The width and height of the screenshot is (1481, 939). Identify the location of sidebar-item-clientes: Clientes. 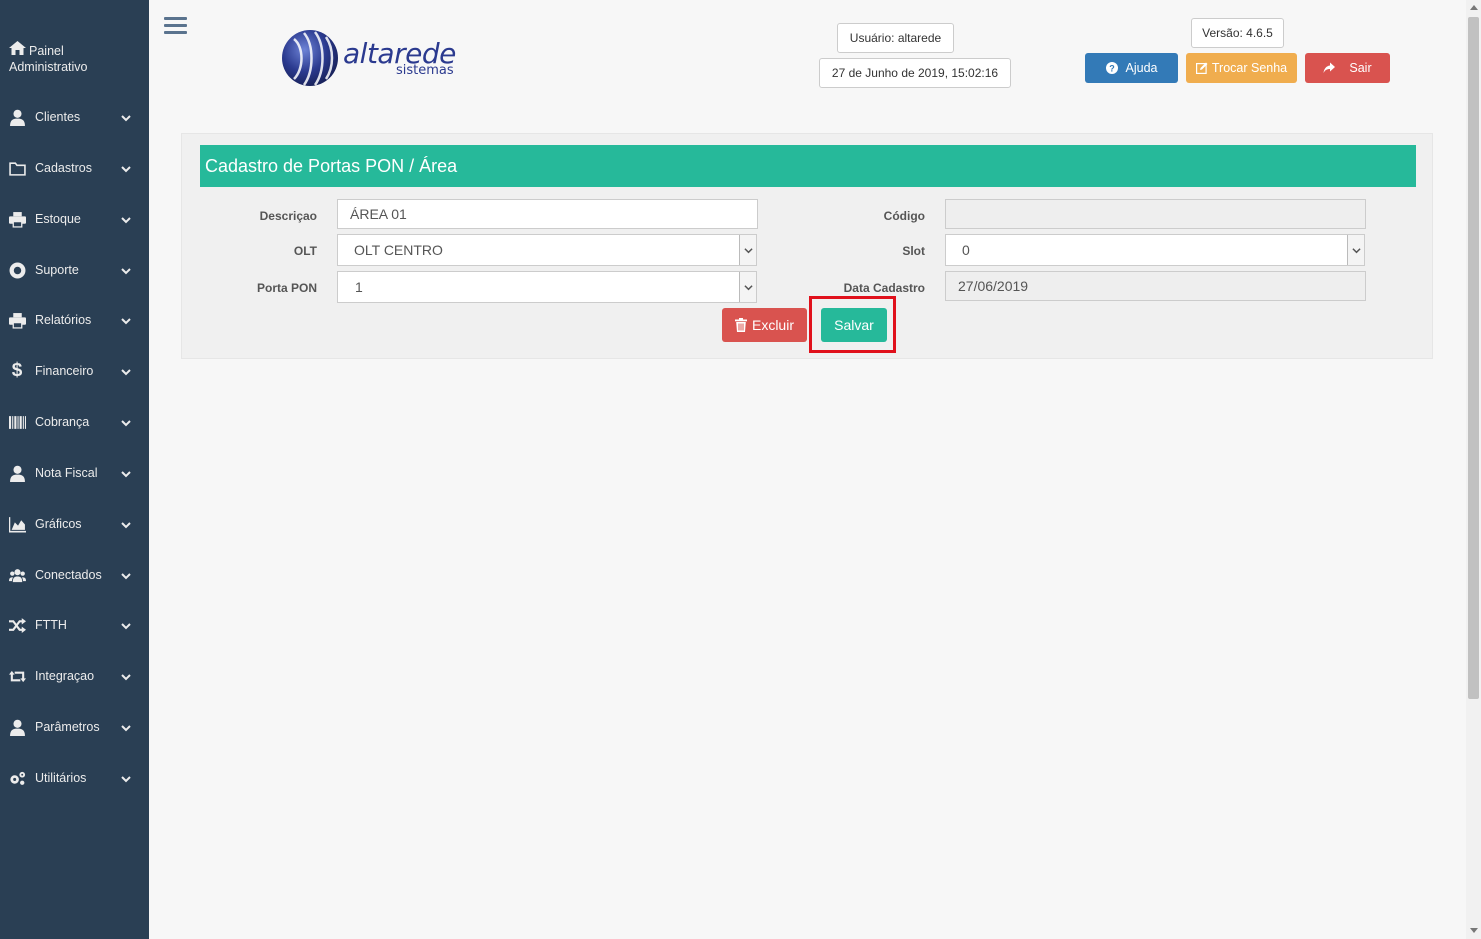
(74, 117).